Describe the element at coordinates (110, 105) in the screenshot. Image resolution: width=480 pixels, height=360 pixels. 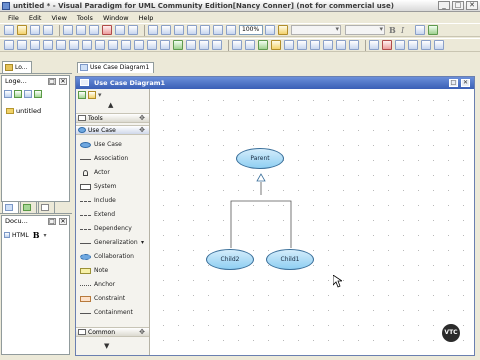
I see `scroll-up-icon: ▲` at that location.